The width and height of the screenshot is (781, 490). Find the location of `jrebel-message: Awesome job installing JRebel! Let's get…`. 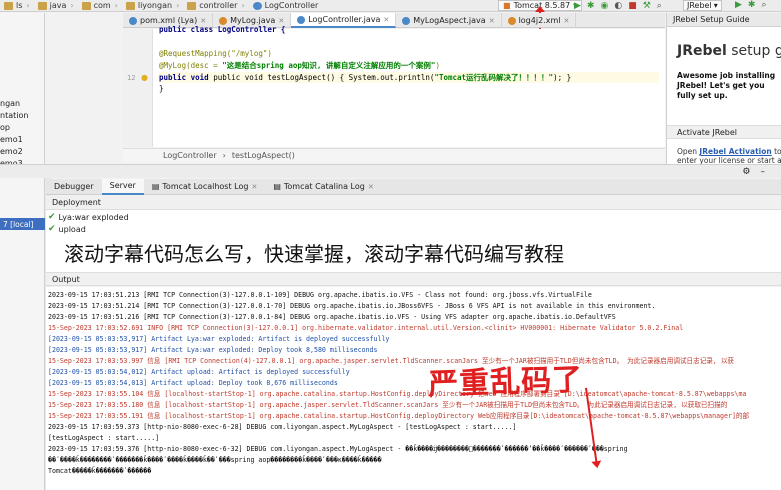

jrebel-message: Awesome job installing JRebel! Let's get… is located at coordinates (726, 85).